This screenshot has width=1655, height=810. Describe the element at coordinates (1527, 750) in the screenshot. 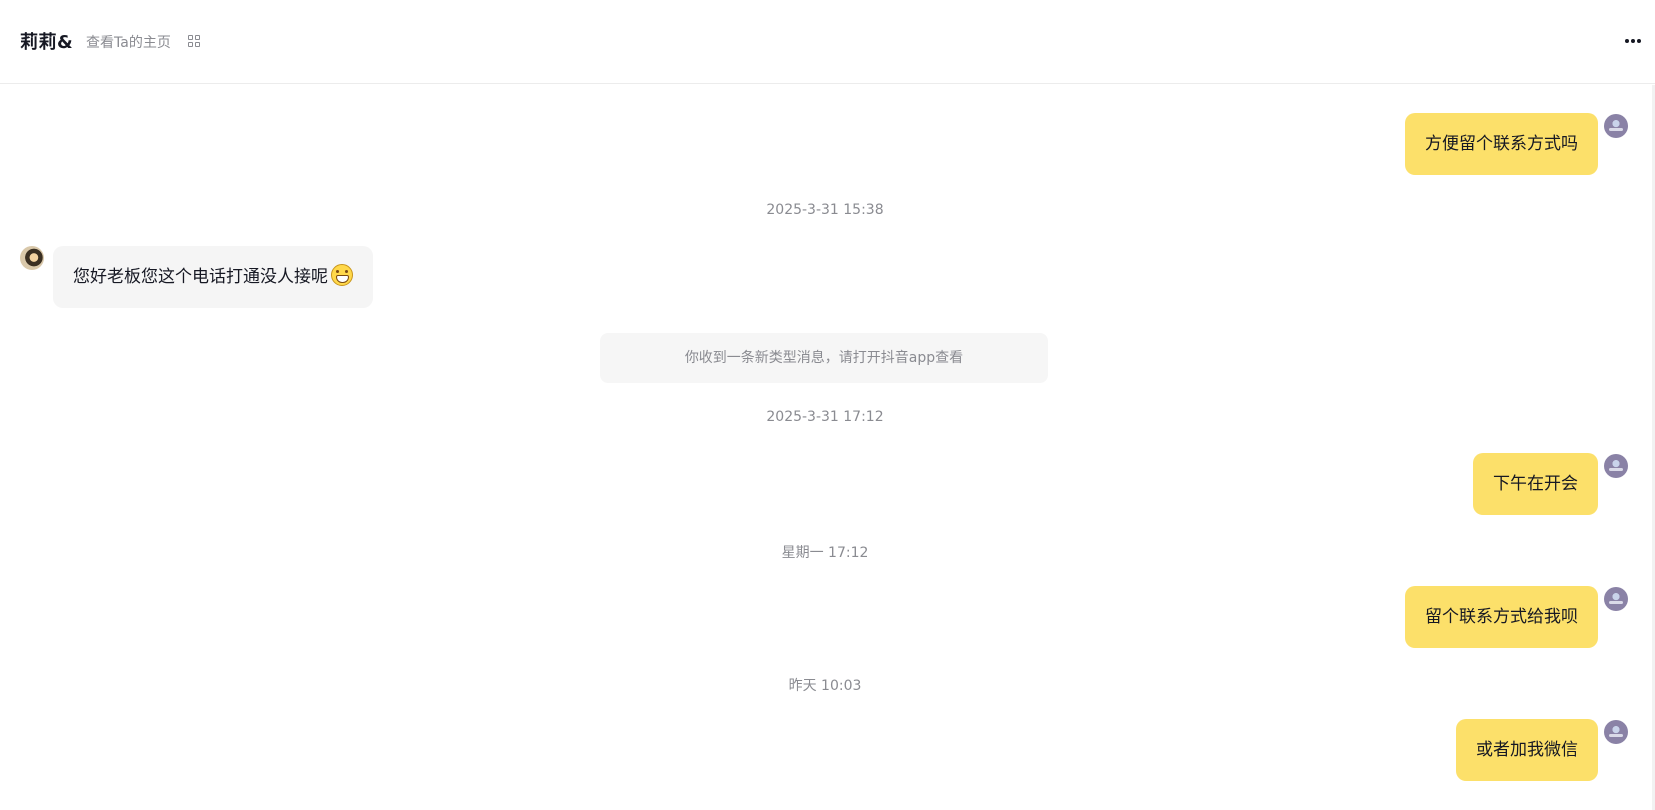

I see `sent-message-bubble: 或者加我微信` at that location.